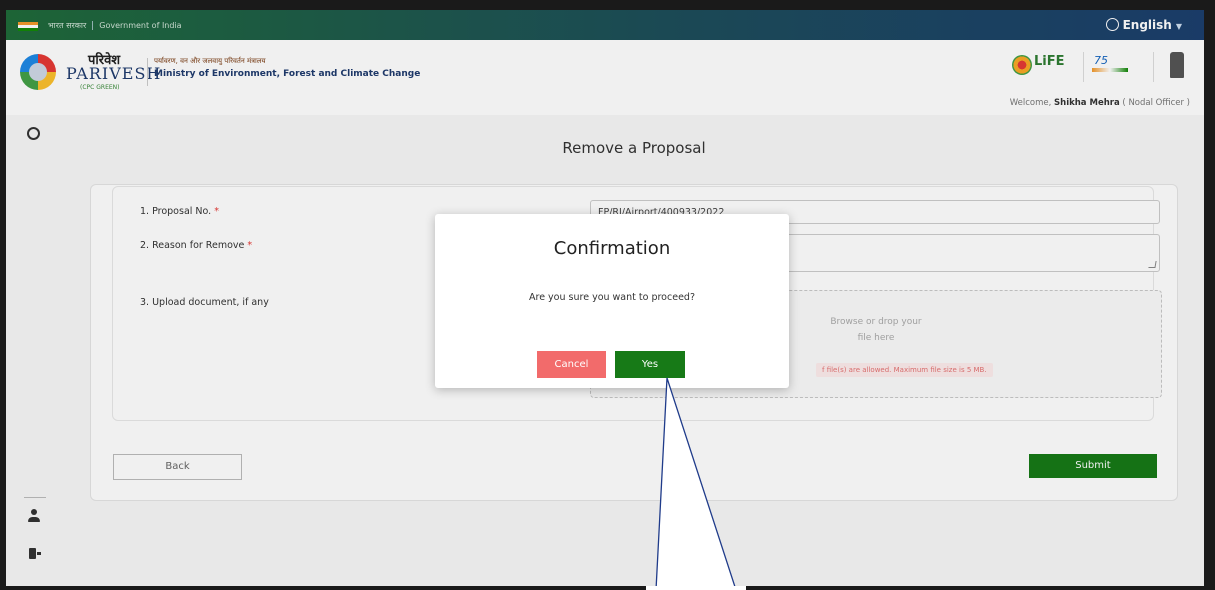 This screenshot has height=590, width=1215. Describe the element at coordinates (612, 297) in the screenshot. I see `dialog-message: Are you sure you want to proceed?` at that location.